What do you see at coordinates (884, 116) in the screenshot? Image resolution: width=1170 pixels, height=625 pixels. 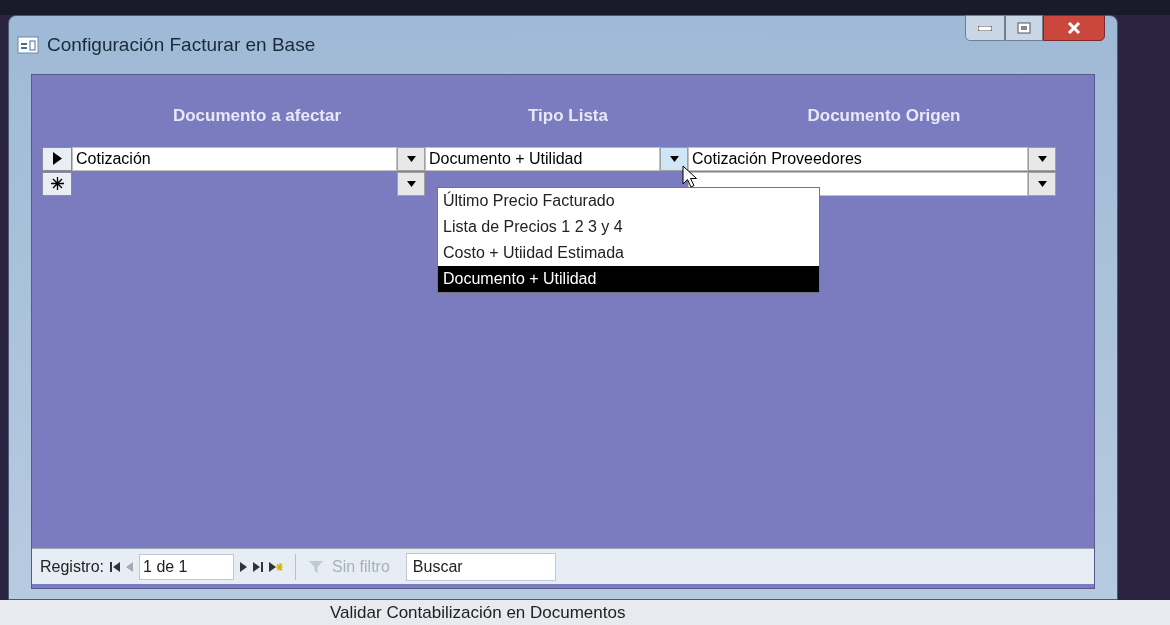 I see `column-header: Documento Origen` at bounding box center [884, 116].